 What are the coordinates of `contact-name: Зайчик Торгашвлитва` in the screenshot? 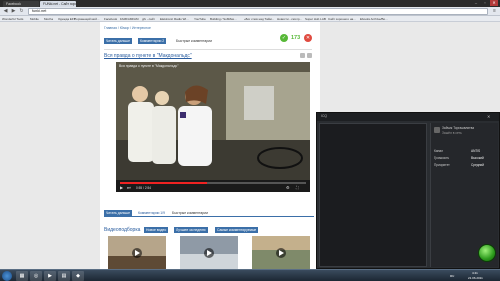 It's located at (458, 128).